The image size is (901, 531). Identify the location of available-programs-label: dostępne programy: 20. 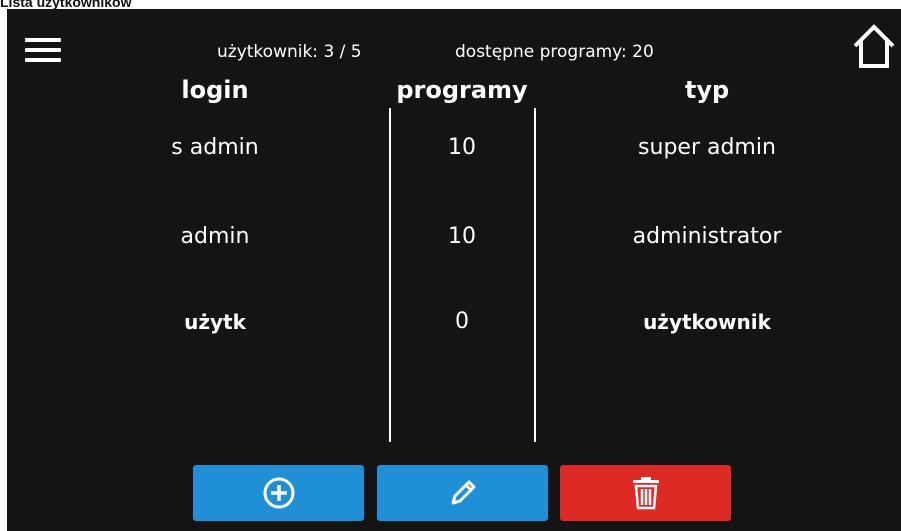
(554, 52).